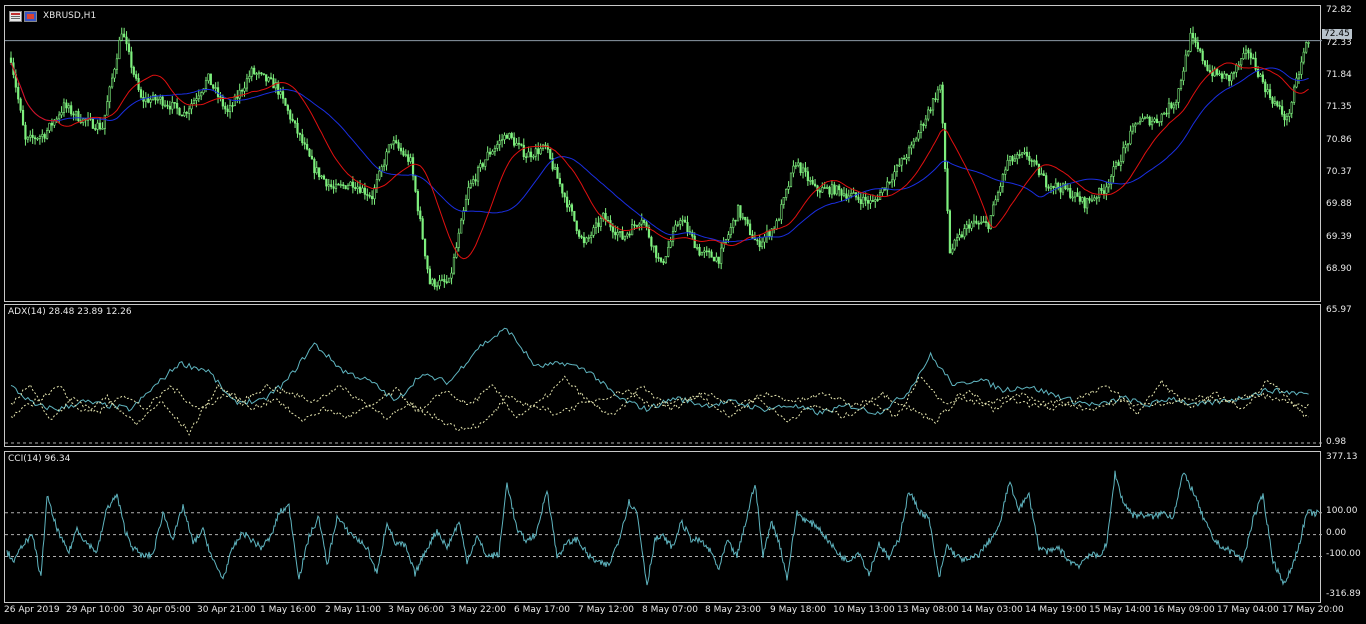  What do you see at coordinates (1339, 43) in the screenshot?
I see `price-tick: 72.33` at bounding box center [1339, 43].